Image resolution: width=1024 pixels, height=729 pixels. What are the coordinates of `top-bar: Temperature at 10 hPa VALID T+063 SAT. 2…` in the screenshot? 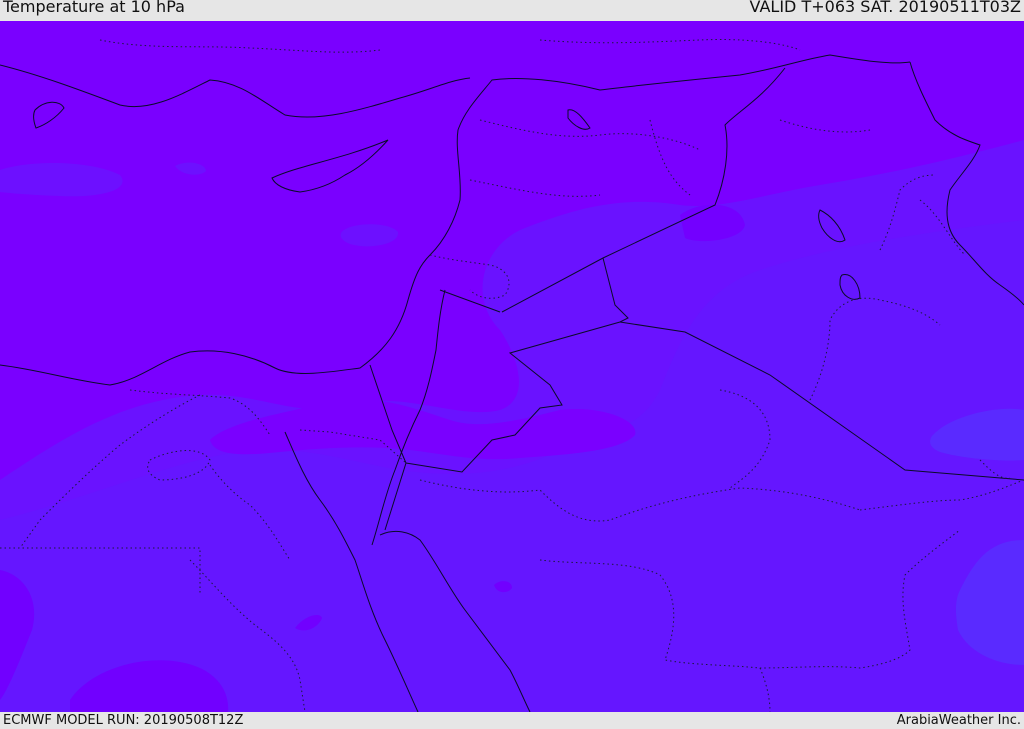 It's located at (512, 10).